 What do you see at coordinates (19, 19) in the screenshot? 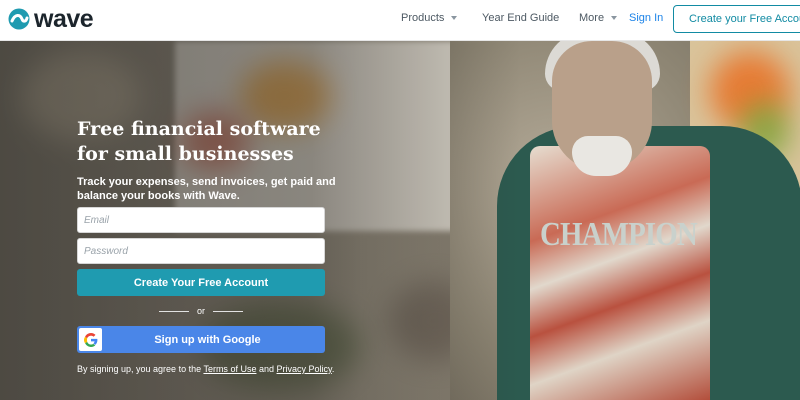
I see `wave-logo-icon` at bounding box center [19, 19].